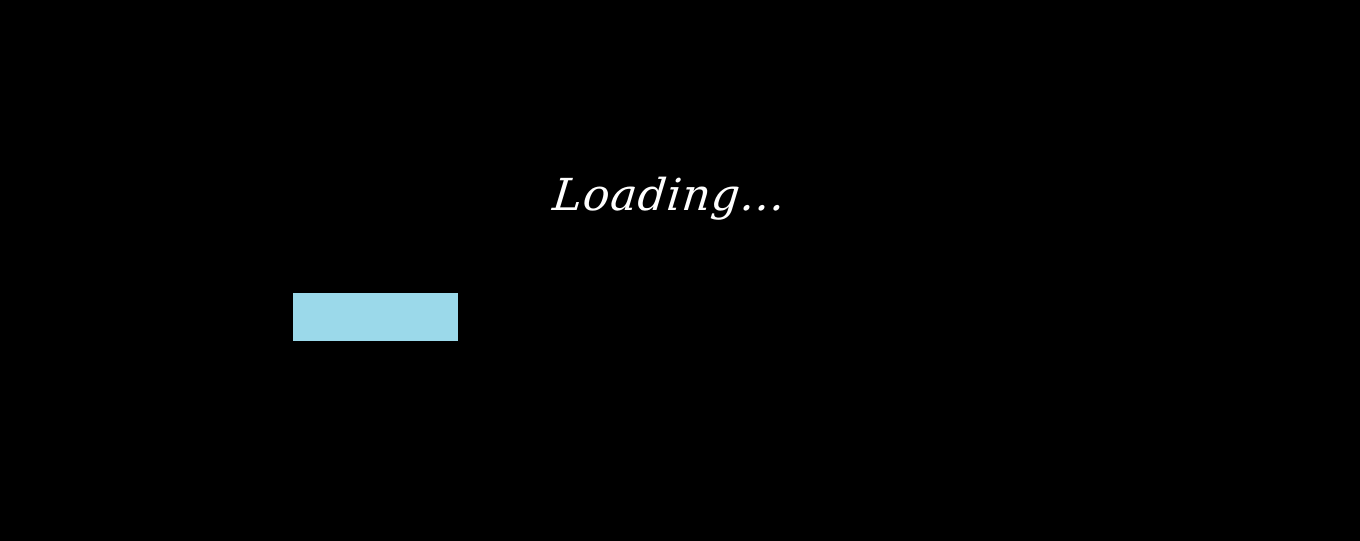 Image resolution: width=1360 pixels, height=541 pixels. What do you see at coordinates (680, 317) in the screenshot?
I see `progress-bar` at bounding box center [680, 317].